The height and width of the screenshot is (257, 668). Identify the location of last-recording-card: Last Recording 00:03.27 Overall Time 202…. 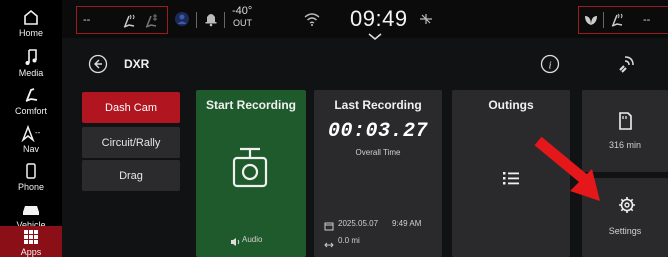
(378, 173).